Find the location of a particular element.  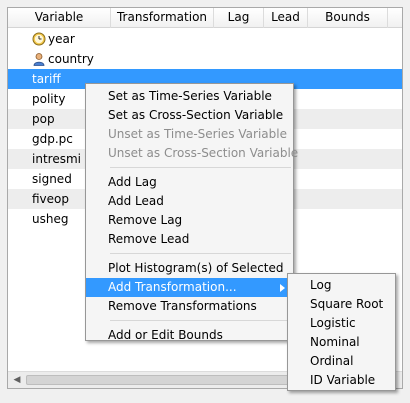

row-label: pop is located at coordinates (43, 119).